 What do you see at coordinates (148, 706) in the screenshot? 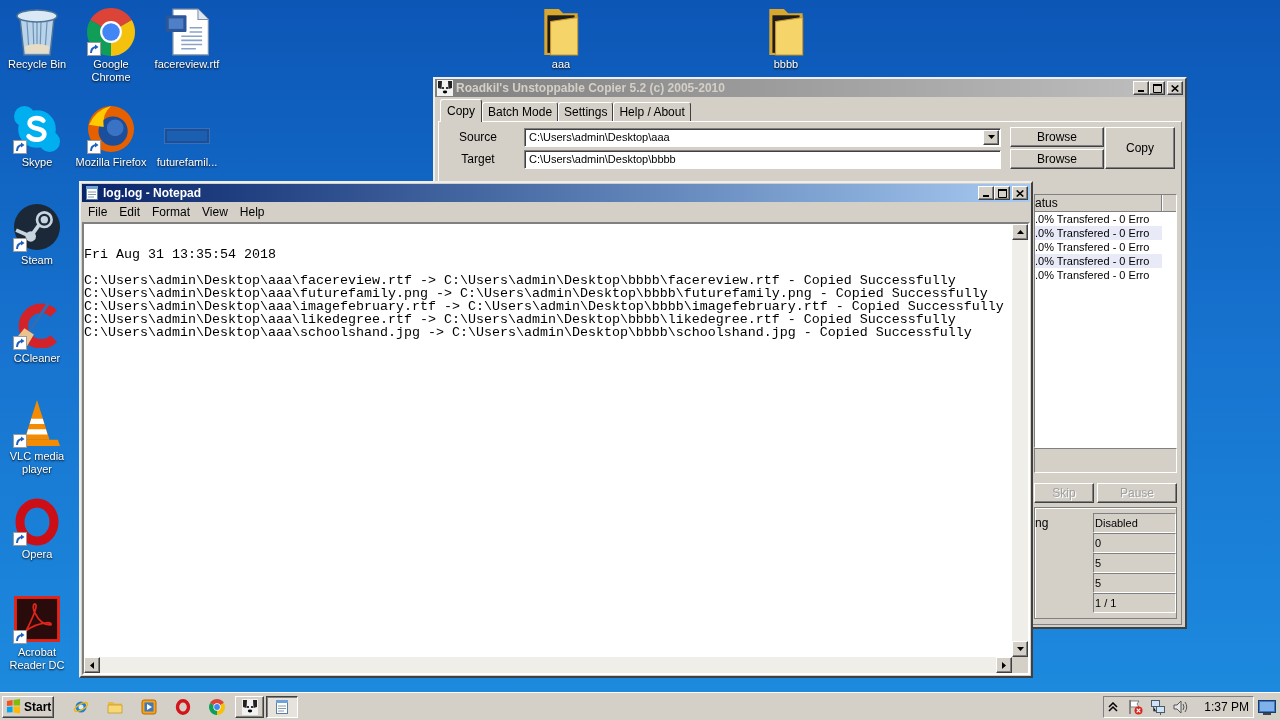
I see `media-player-icon` at bounding box center [148, 706].